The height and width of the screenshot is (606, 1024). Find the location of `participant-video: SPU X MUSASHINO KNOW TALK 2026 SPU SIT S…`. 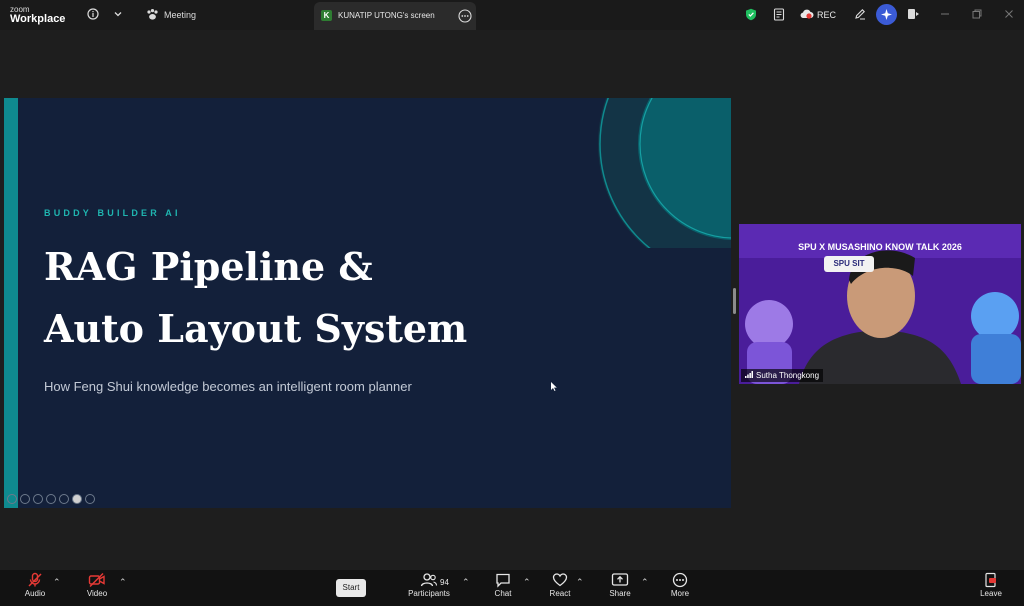

participant-video: SPU X MUSASHINO KNOW TALK 2026 SPU SIT S… is located at coordinates (880, 304).